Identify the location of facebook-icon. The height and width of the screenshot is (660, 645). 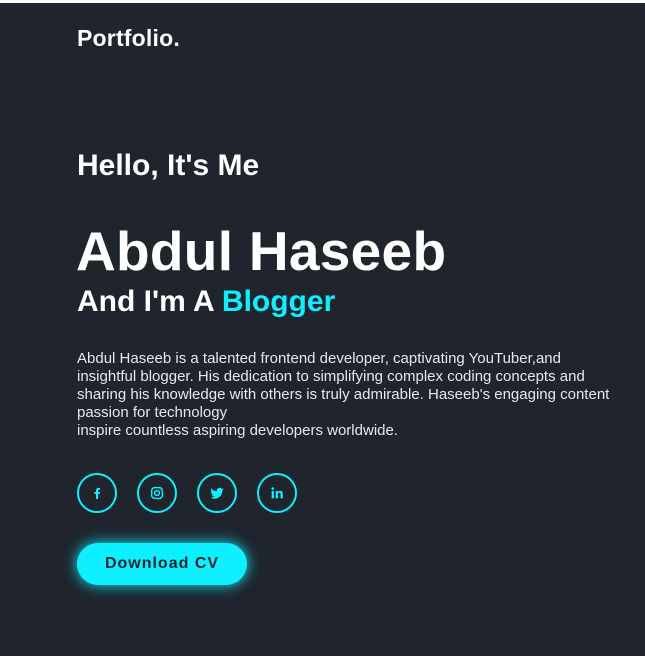
(97, 493).